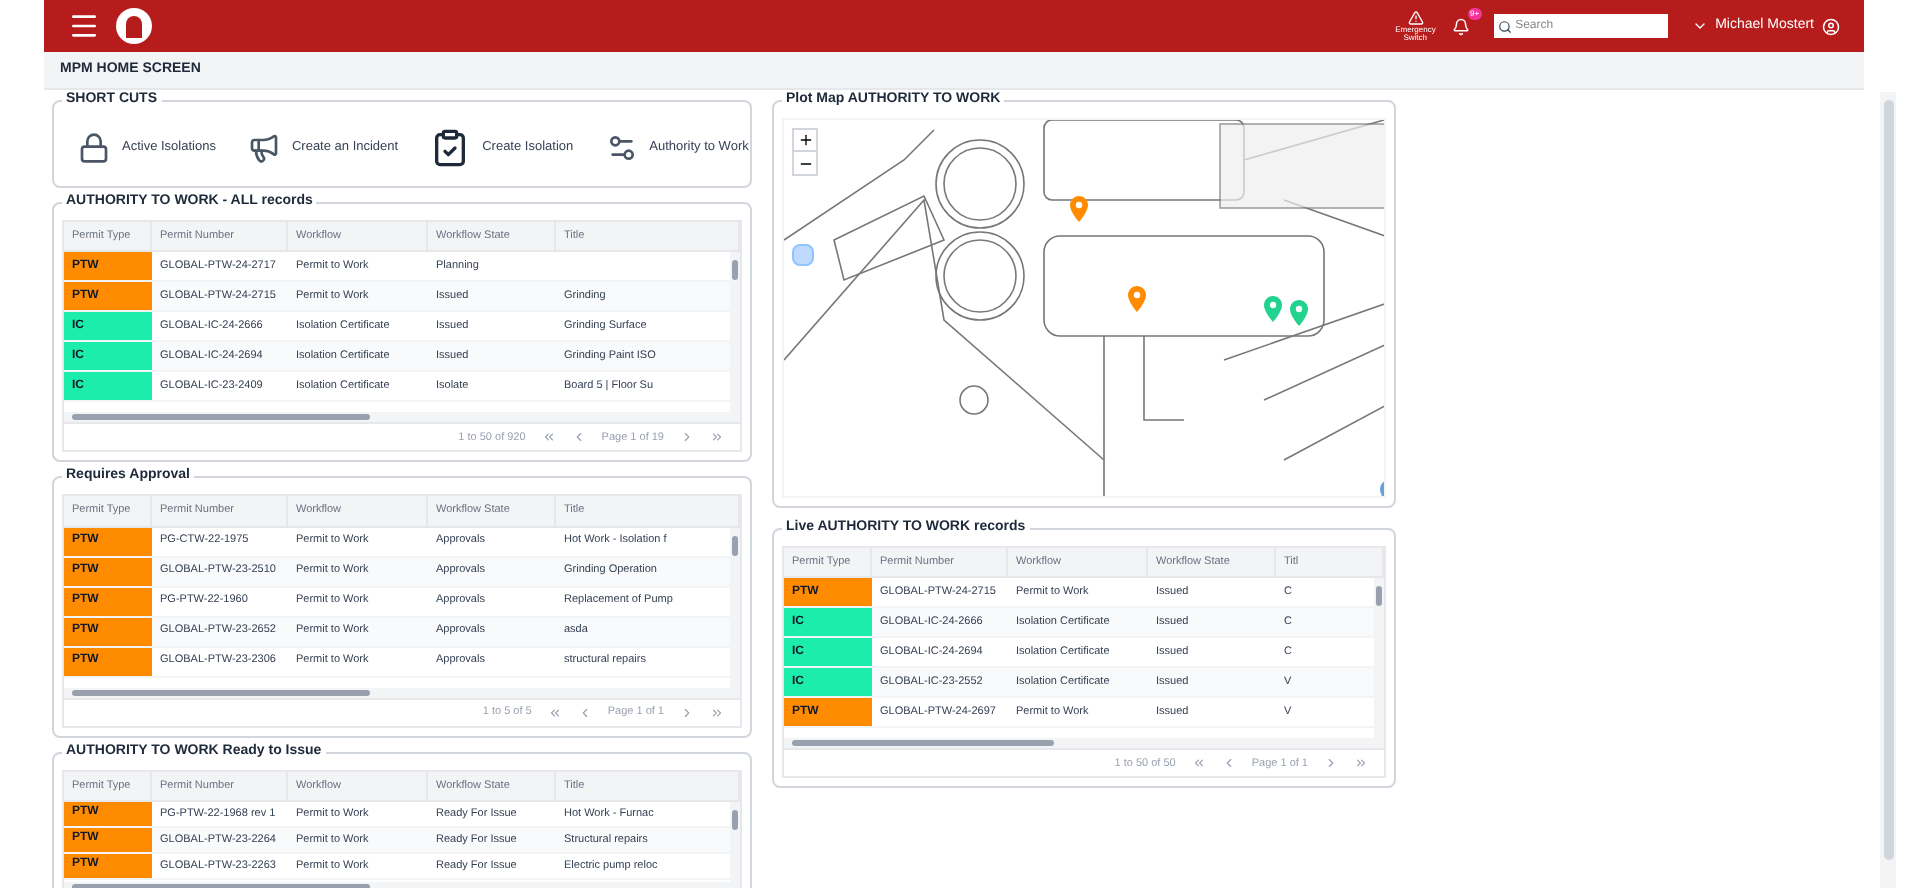 This screenshot has height=888, width=1908. Describe the element at coordinates (134, 26) in the screenshot. I see `logo-icon` at that location.